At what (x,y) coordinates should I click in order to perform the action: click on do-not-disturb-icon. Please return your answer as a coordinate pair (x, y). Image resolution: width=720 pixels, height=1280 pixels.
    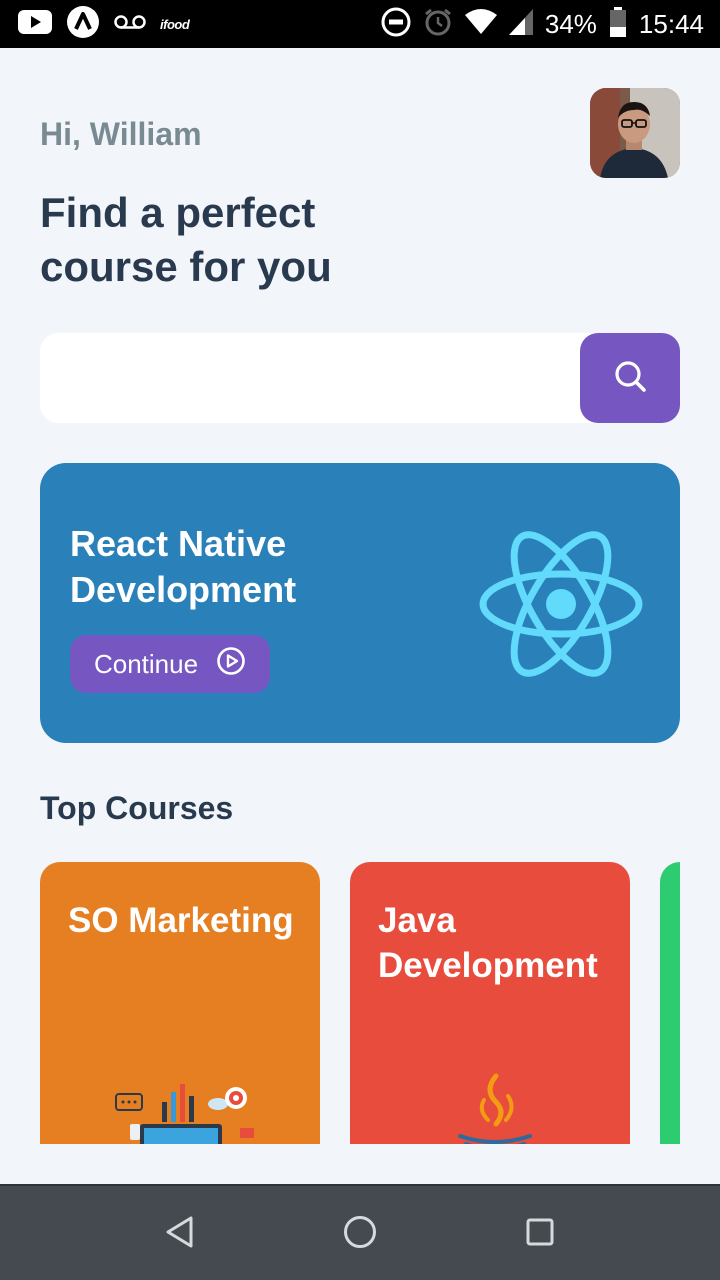
    Looking at the image, I should click on (396, 24).